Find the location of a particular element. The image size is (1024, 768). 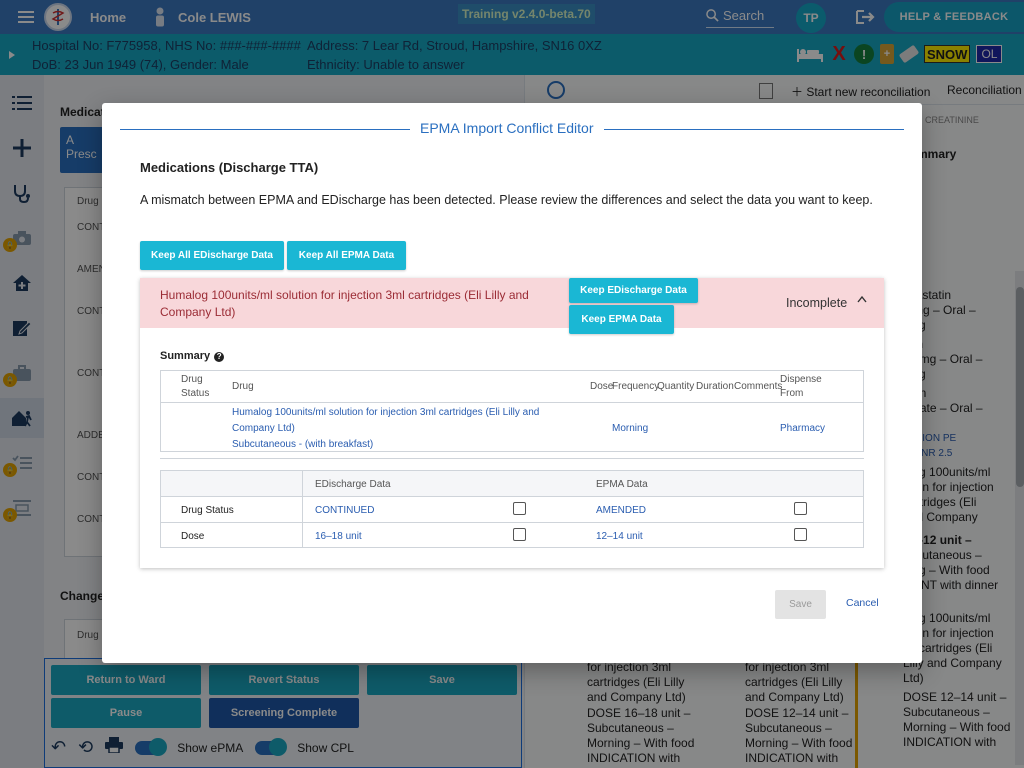

epma-value: AMENDED is located at coordinates (621, 510).